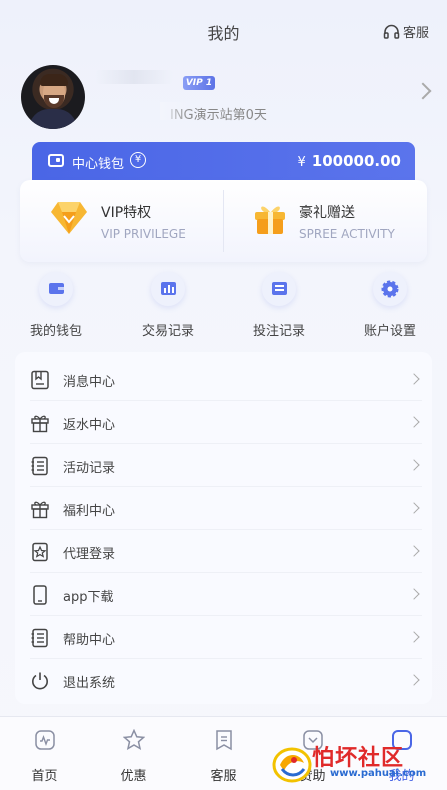  Describe the element at coordinates (223, 740) in the screenshot. I see `support-icon` at that location.